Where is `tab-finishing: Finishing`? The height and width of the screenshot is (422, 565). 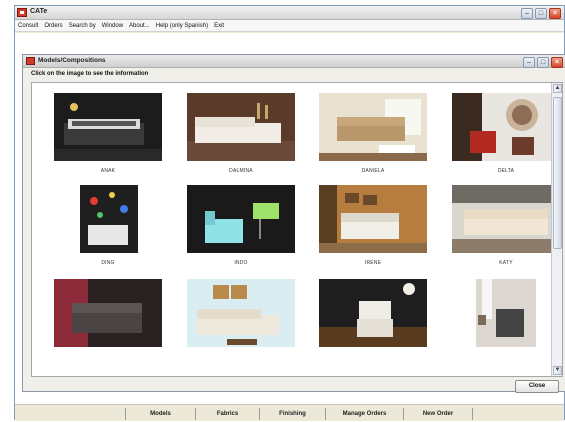
tab-finishing: Finishing is located at coordinates (292, 414).